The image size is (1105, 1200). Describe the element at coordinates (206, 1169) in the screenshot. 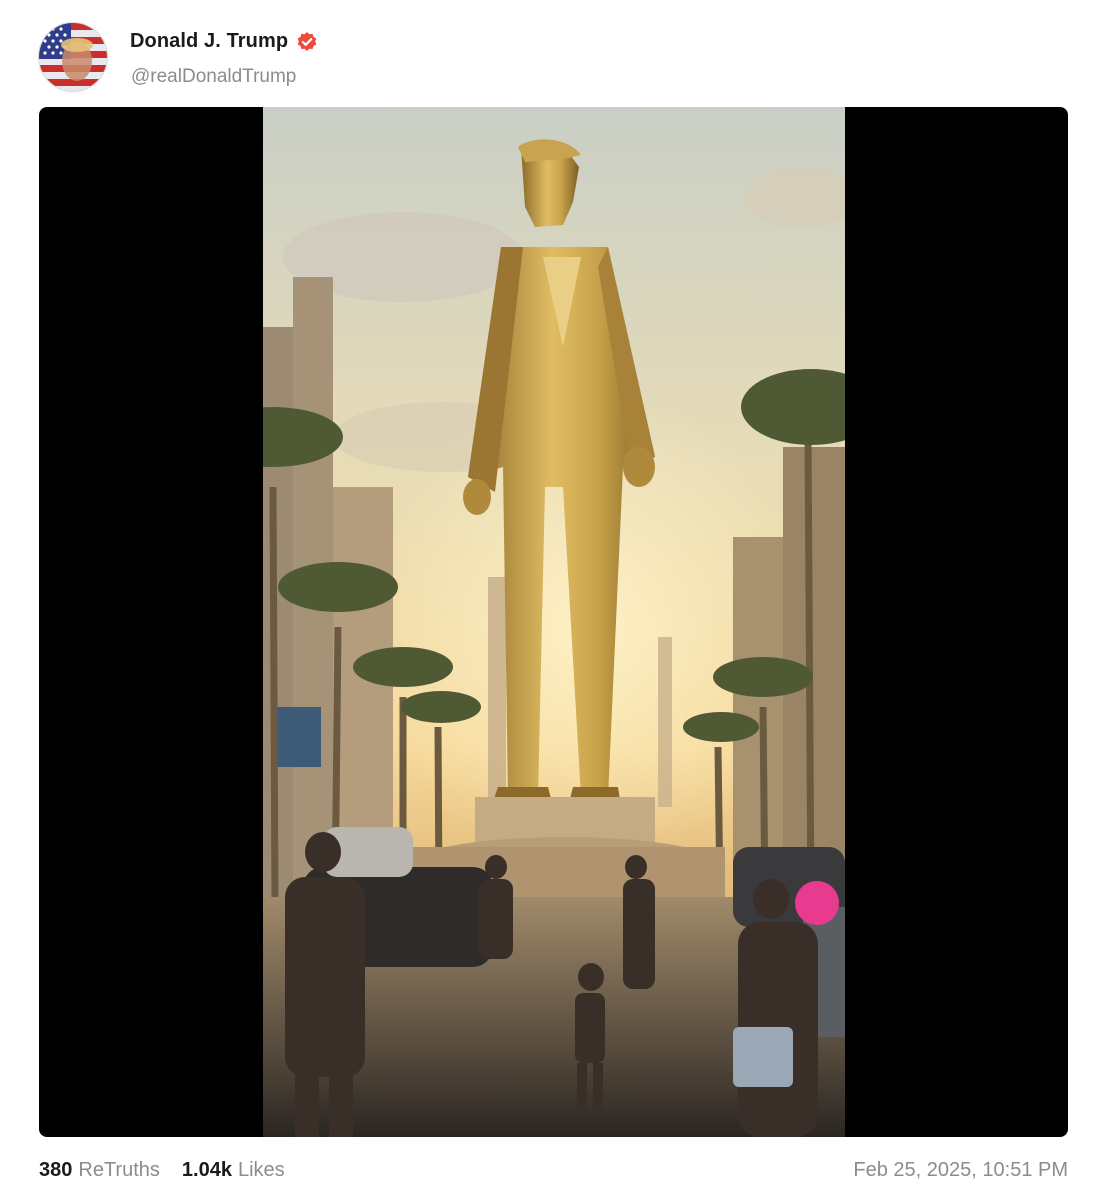

I see `likes-count: 1.04k` at that location.